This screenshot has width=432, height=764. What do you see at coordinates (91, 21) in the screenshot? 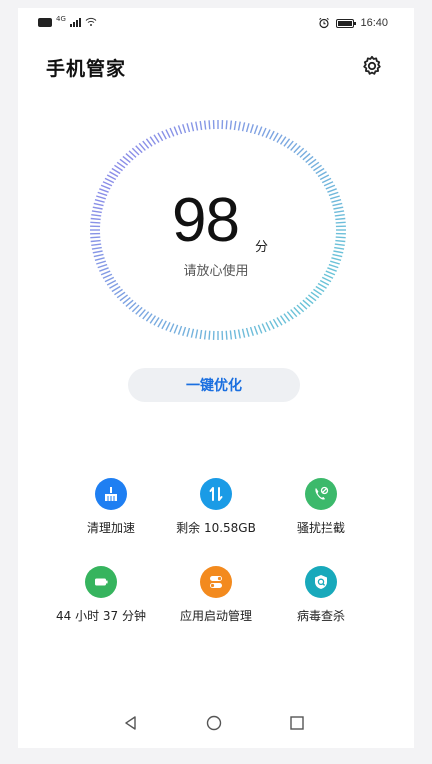
I see `wifi-icon` at bounding box center [91, 21].